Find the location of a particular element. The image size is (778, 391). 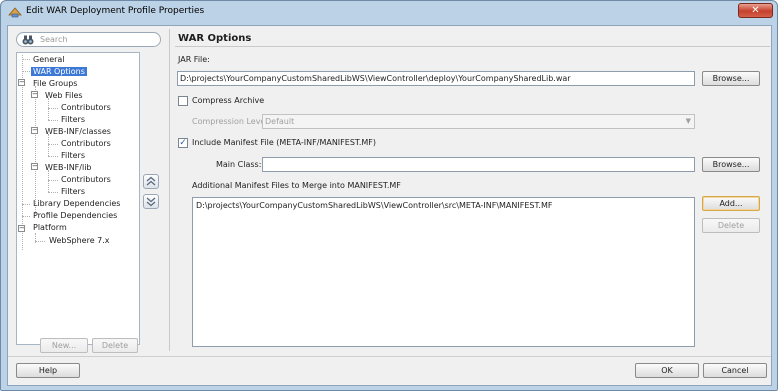

compression-level-value: Default is located at coordinates (280, 121).